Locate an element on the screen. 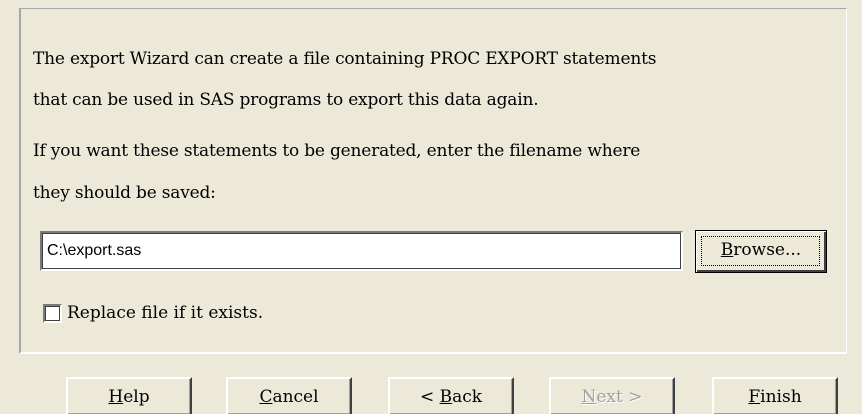 The width and height of the screenshot is (862, 414). finish-mnemonic: F is located at coordinates (754, 397).